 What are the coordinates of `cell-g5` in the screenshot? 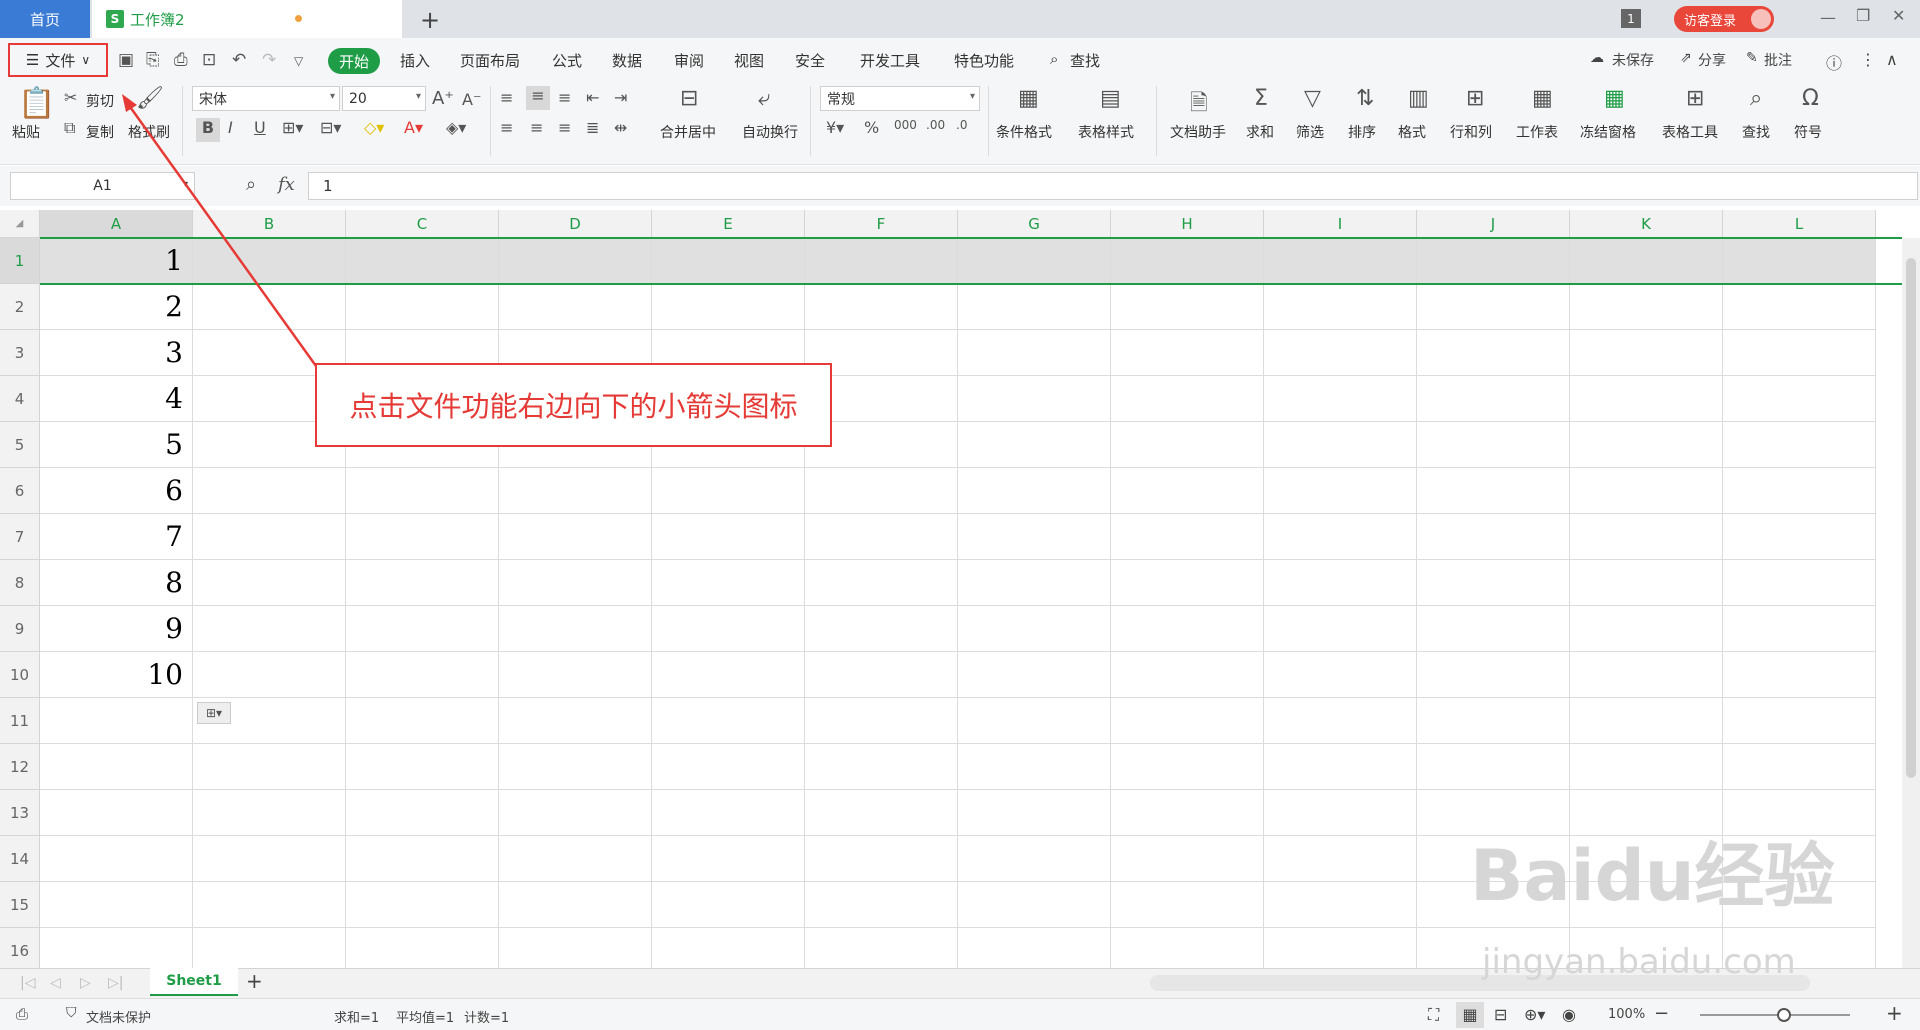 It's located at (1034, 445).